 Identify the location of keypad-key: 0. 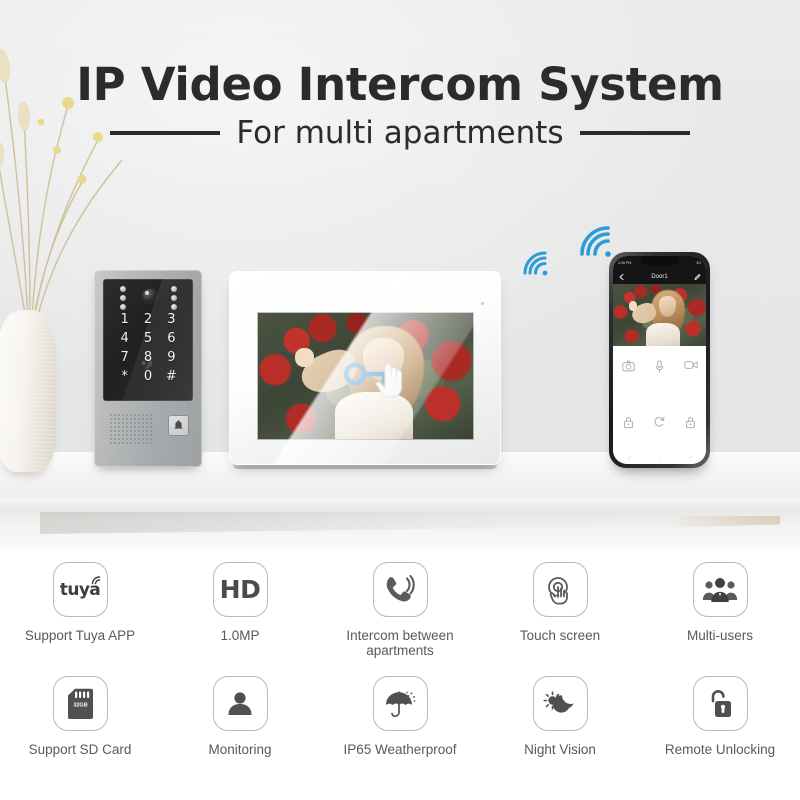
(147, 376).